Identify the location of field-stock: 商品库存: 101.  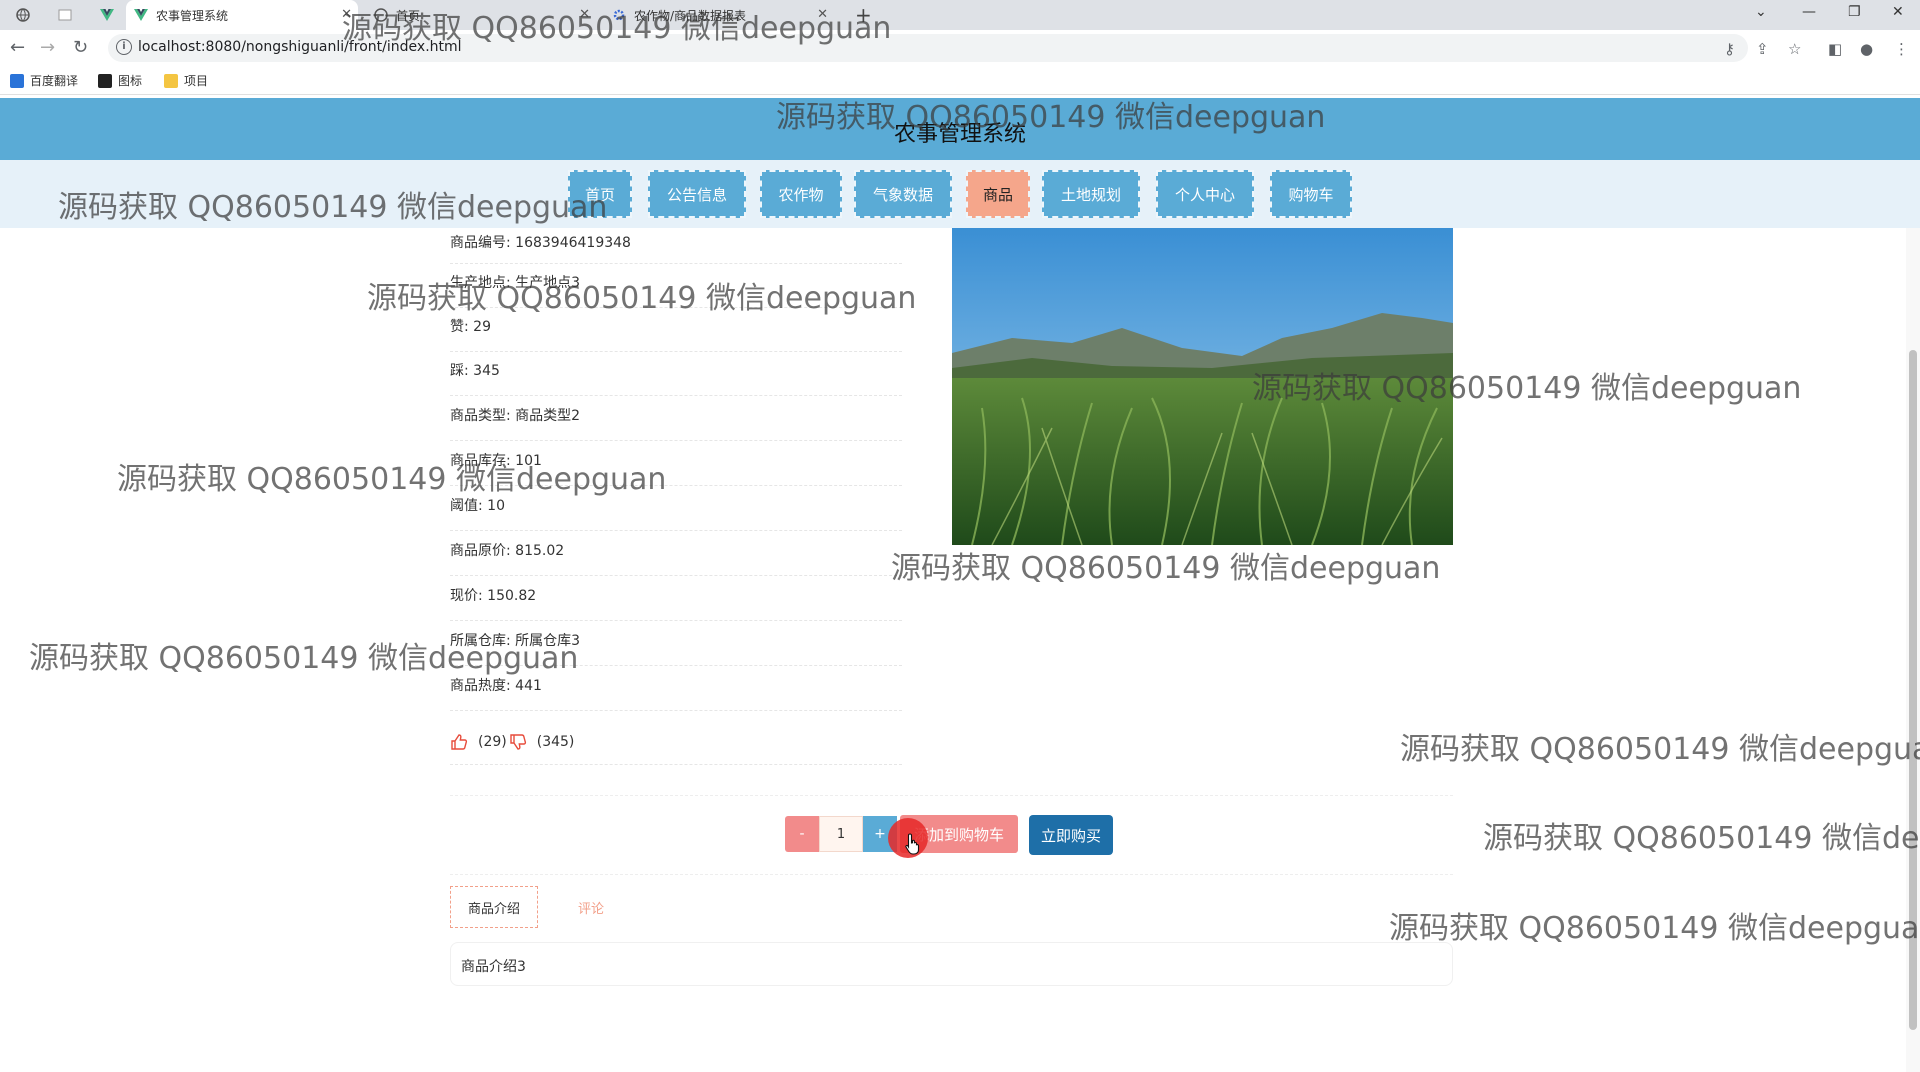
(676, 464).